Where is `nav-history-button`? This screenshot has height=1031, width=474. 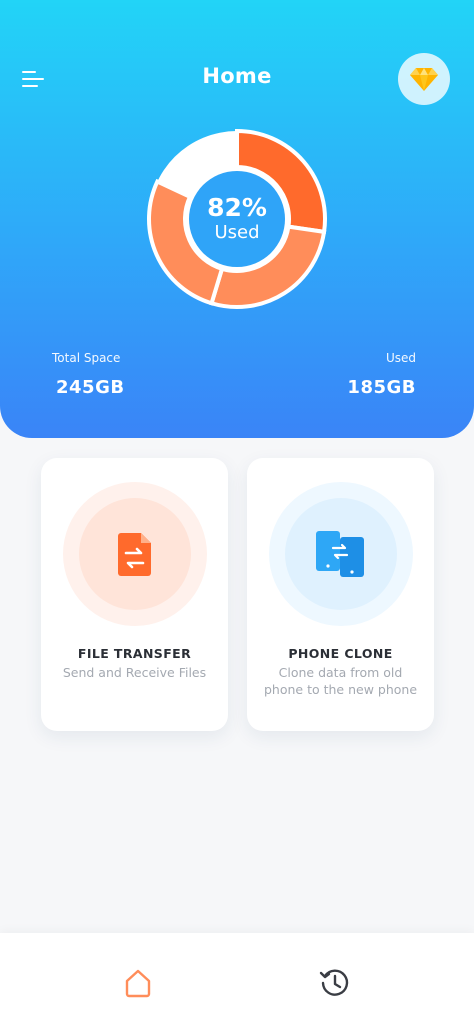
nav-history-button is located at coordinates (335, 983).